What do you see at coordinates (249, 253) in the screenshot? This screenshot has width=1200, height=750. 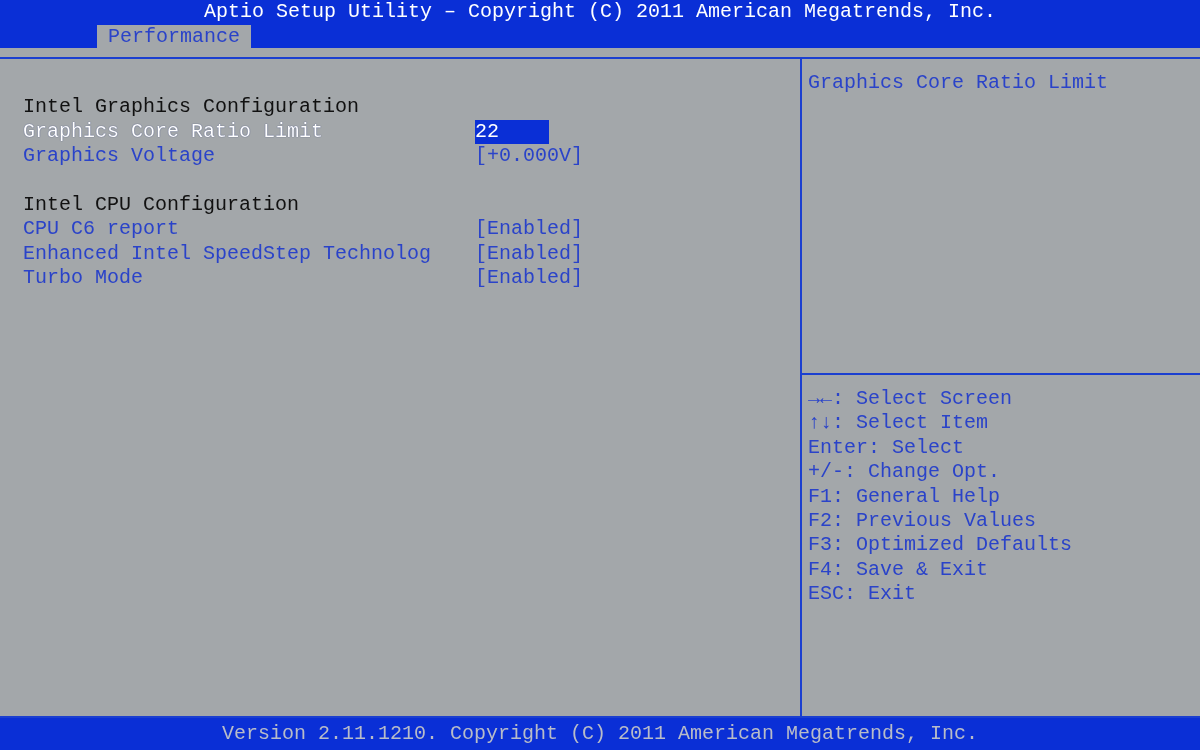 I see `setting-label: Enhanced Intel SpeedStep Technolog` at bounding box center [249, 253].